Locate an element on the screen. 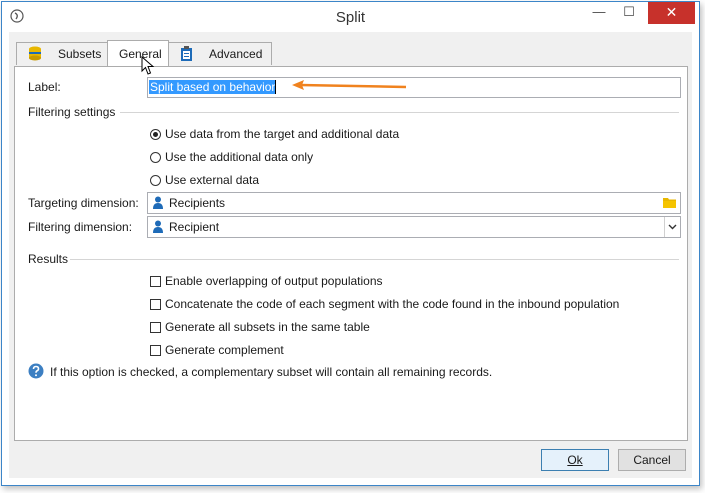 This screenshot has width=705, height=493. results-divider is located at coordinates (374, 259).